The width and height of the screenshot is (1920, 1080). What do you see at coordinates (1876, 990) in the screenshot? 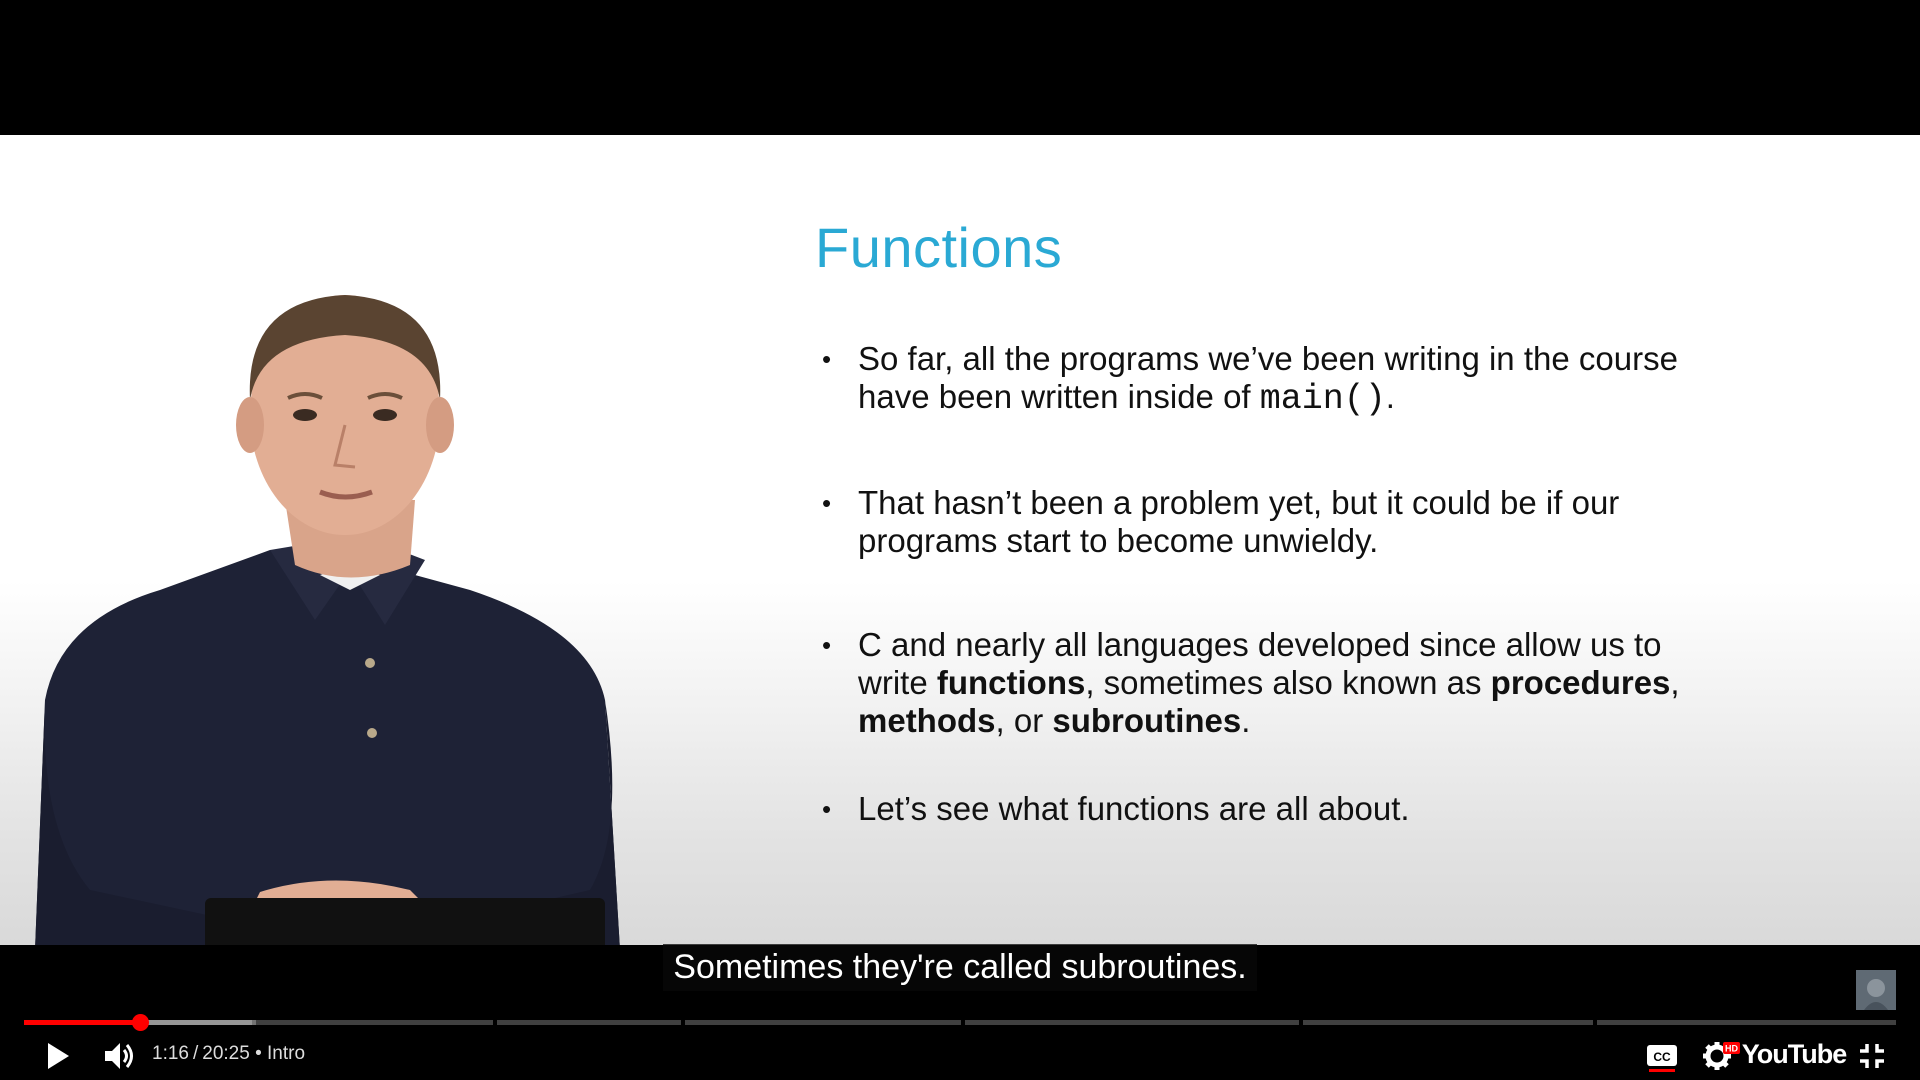
I see `channel-watermark` at bounding box center [1876, 990].